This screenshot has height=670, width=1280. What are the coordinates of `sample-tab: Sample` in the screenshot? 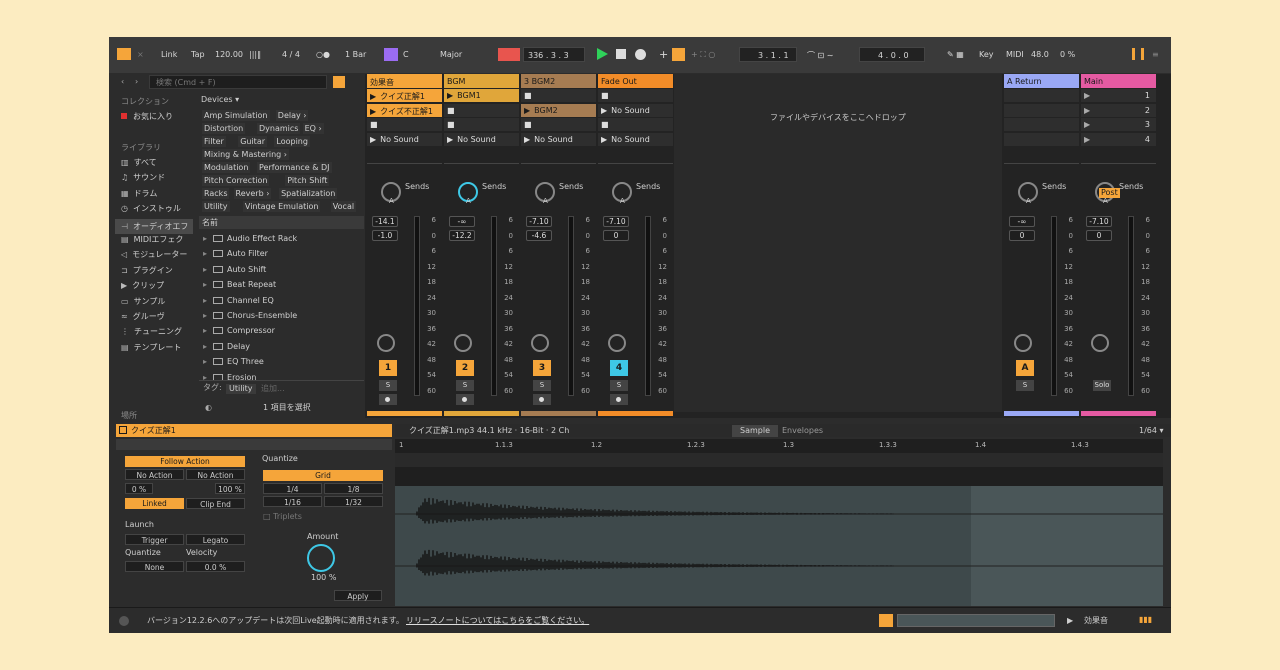 It's located at (755, 431).